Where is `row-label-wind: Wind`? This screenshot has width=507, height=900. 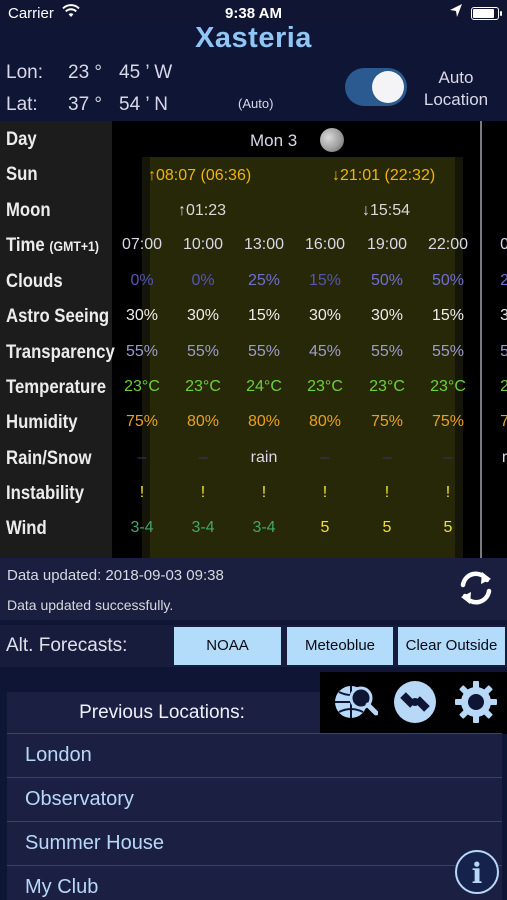 row-label-wind: Wind is located at coordinates (26, 528).